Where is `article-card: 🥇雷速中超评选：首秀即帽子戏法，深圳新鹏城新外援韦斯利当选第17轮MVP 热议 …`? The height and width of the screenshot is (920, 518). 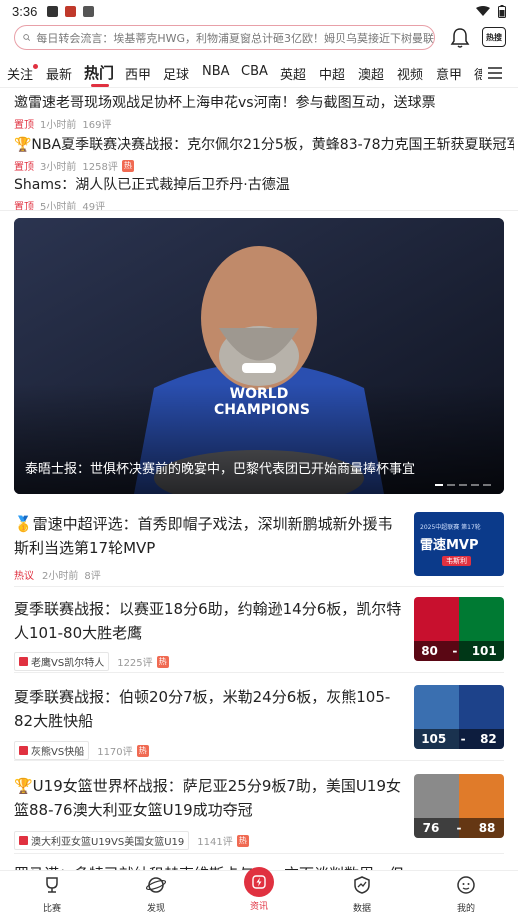 article-card: 🥇雷速中超评选：首秀即帽子戏法，深圳新鹏城新外援韦斯利当选第17轮MVP 热议 … is located at coordinates (259, 547).